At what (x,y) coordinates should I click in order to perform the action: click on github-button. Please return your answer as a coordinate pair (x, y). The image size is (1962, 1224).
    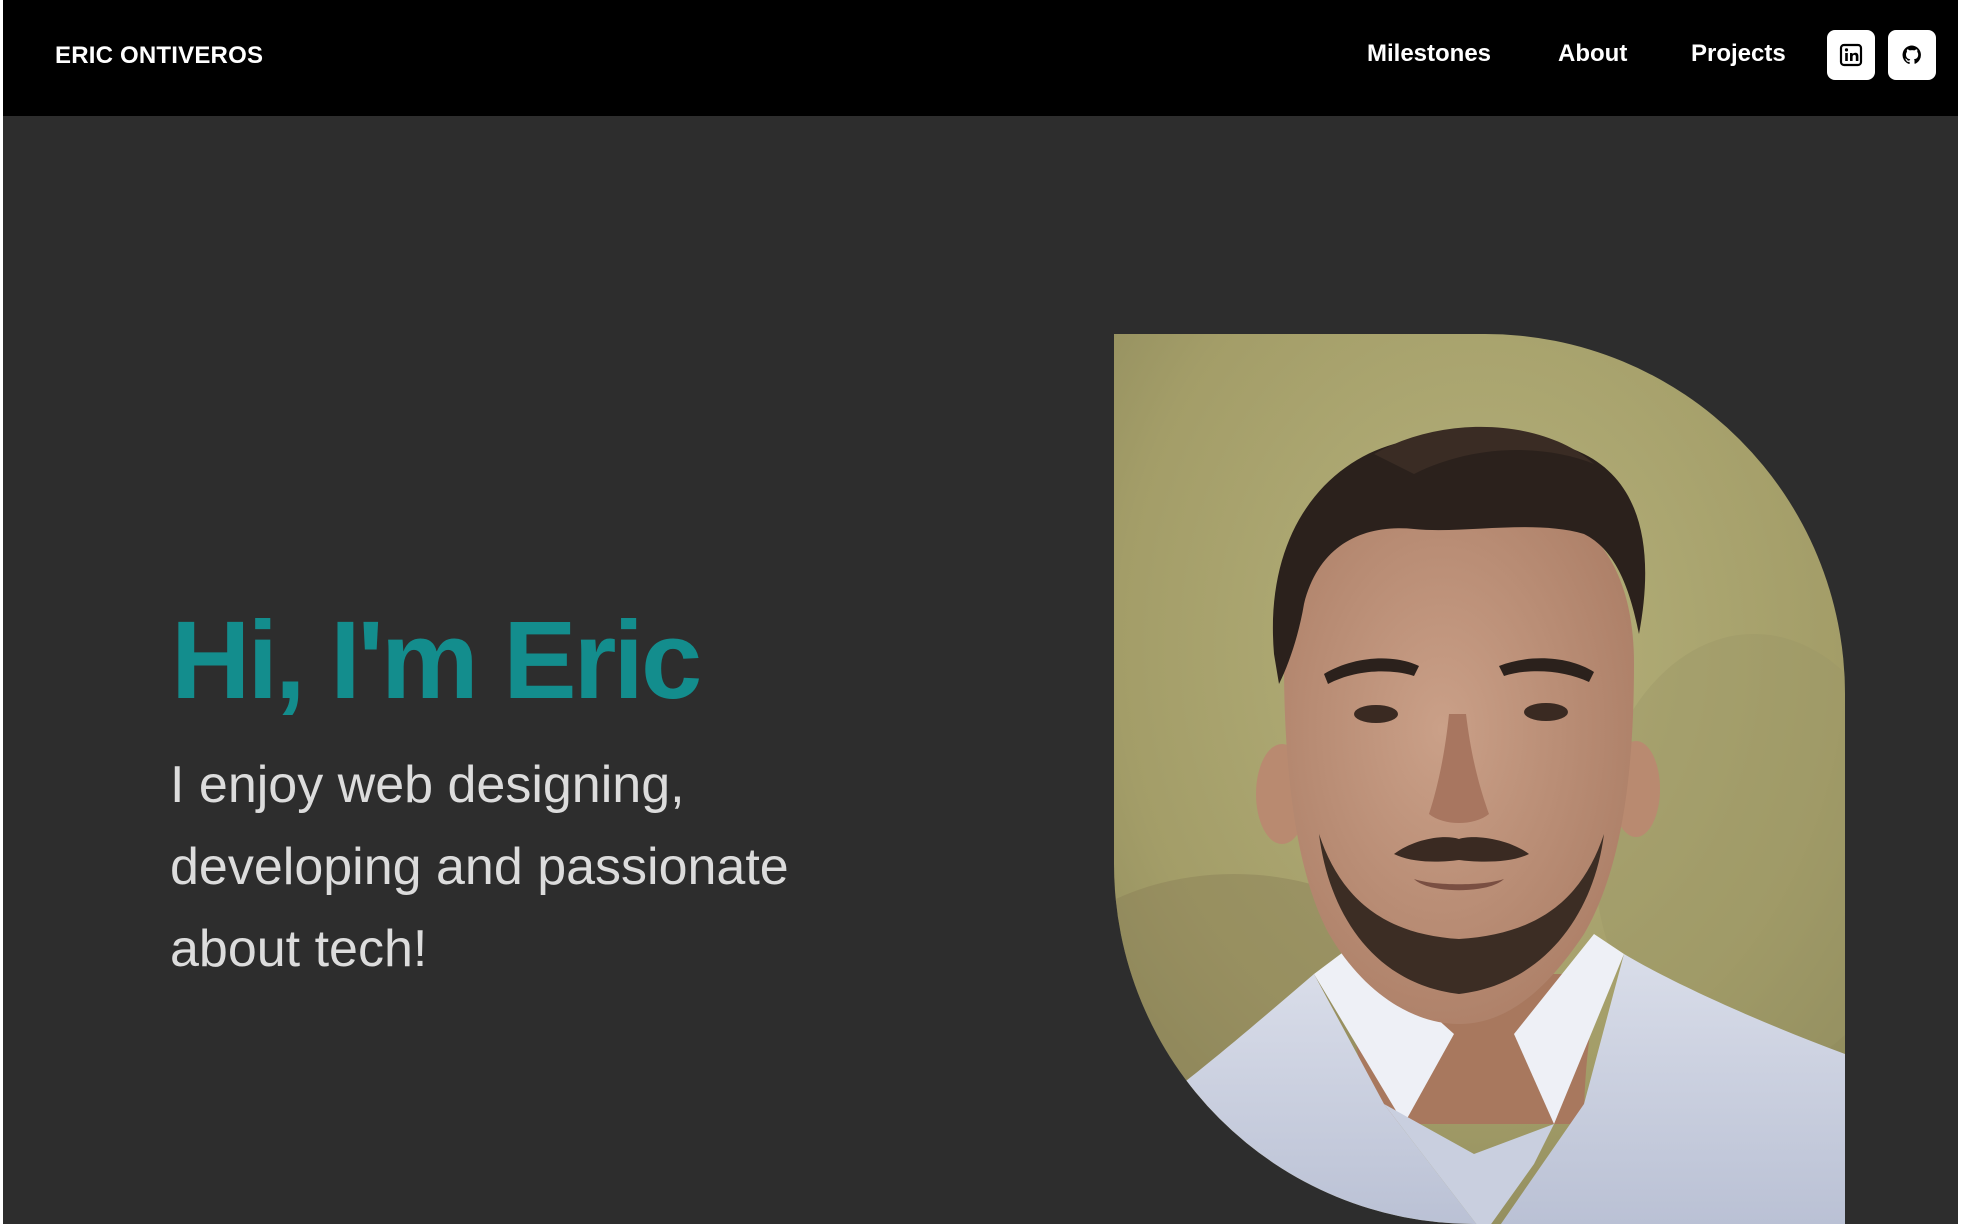
    Looking at the image, I should click on (1912, 55).